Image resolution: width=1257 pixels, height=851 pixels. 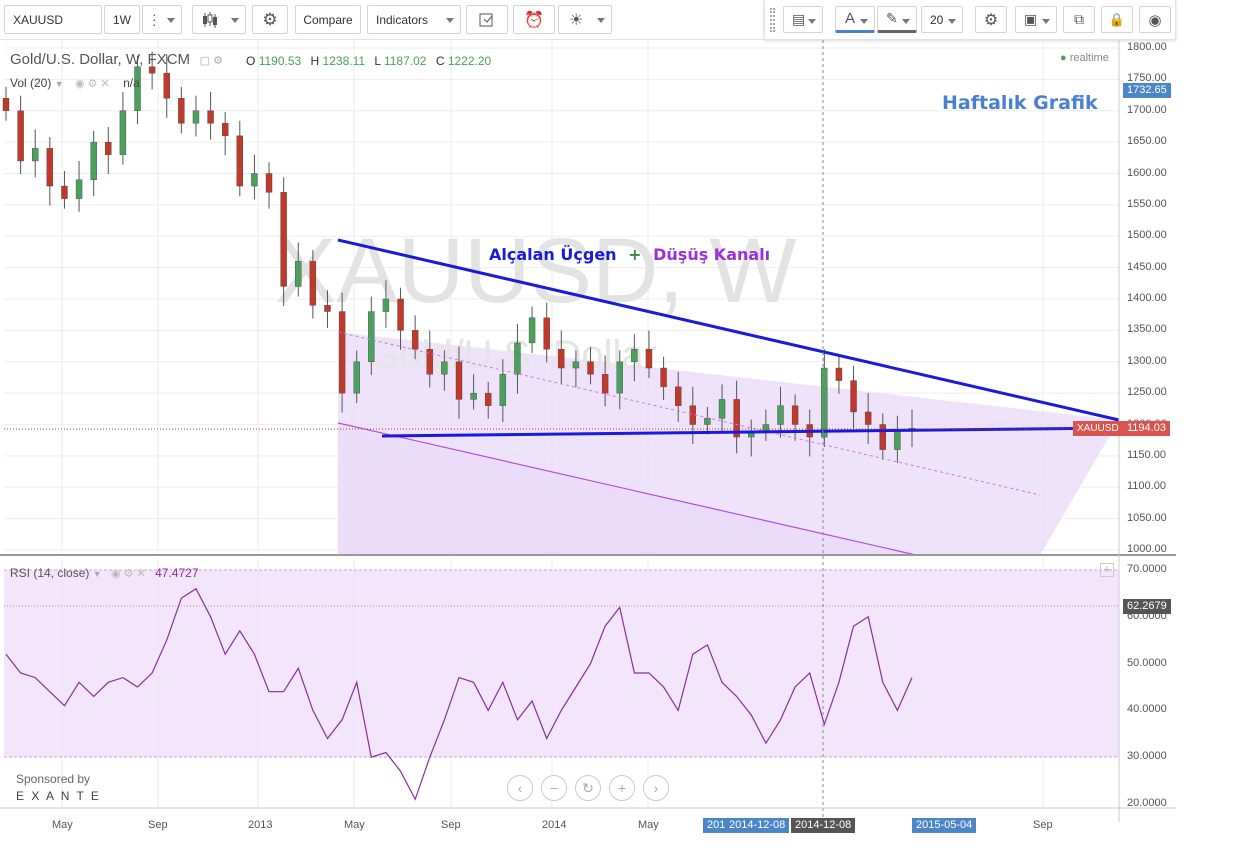 I want to click on rsi-tick-label: 30.0000, so click(x=1147, y=756).